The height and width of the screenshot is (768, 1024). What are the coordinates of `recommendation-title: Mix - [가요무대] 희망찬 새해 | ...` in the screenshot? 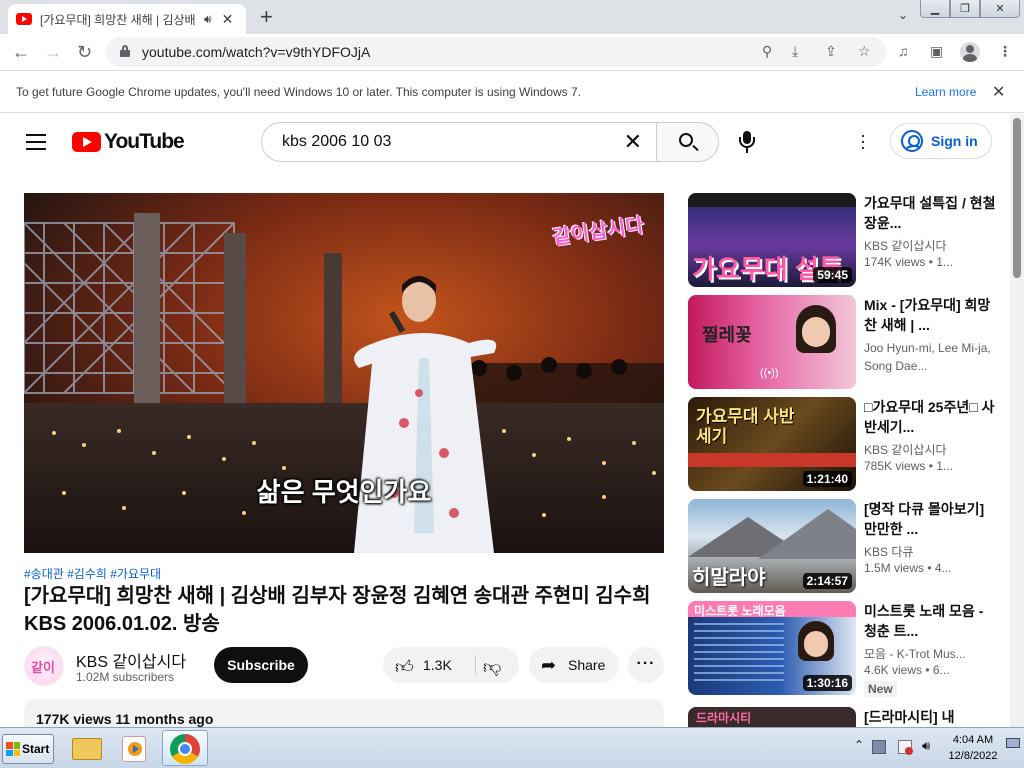 It's located at (931, 315).